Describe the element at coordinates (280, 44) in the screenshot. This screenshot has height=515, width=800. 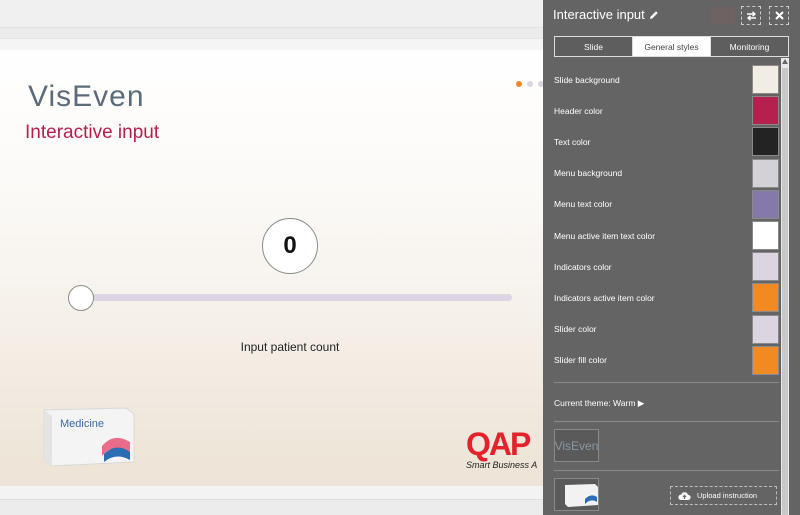
I see `editor-sub-bar` at that location.